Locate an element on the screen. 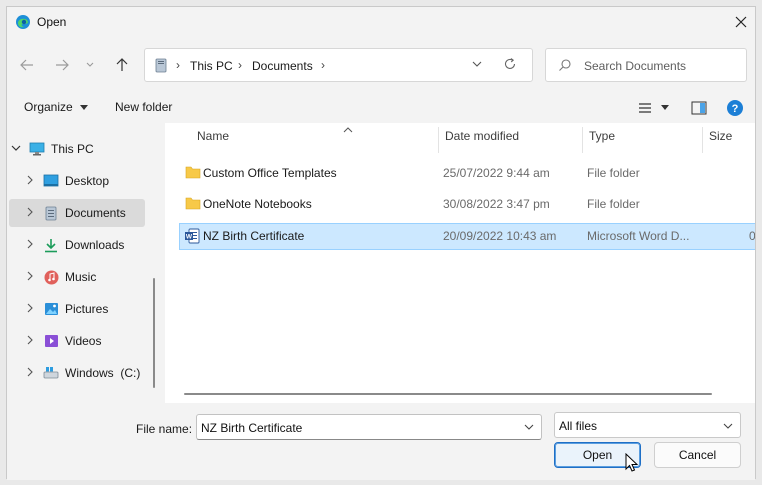 The width and height of the screenshot is (762, 485). column-header-date: Date modified is located at coordinates (510, 141).